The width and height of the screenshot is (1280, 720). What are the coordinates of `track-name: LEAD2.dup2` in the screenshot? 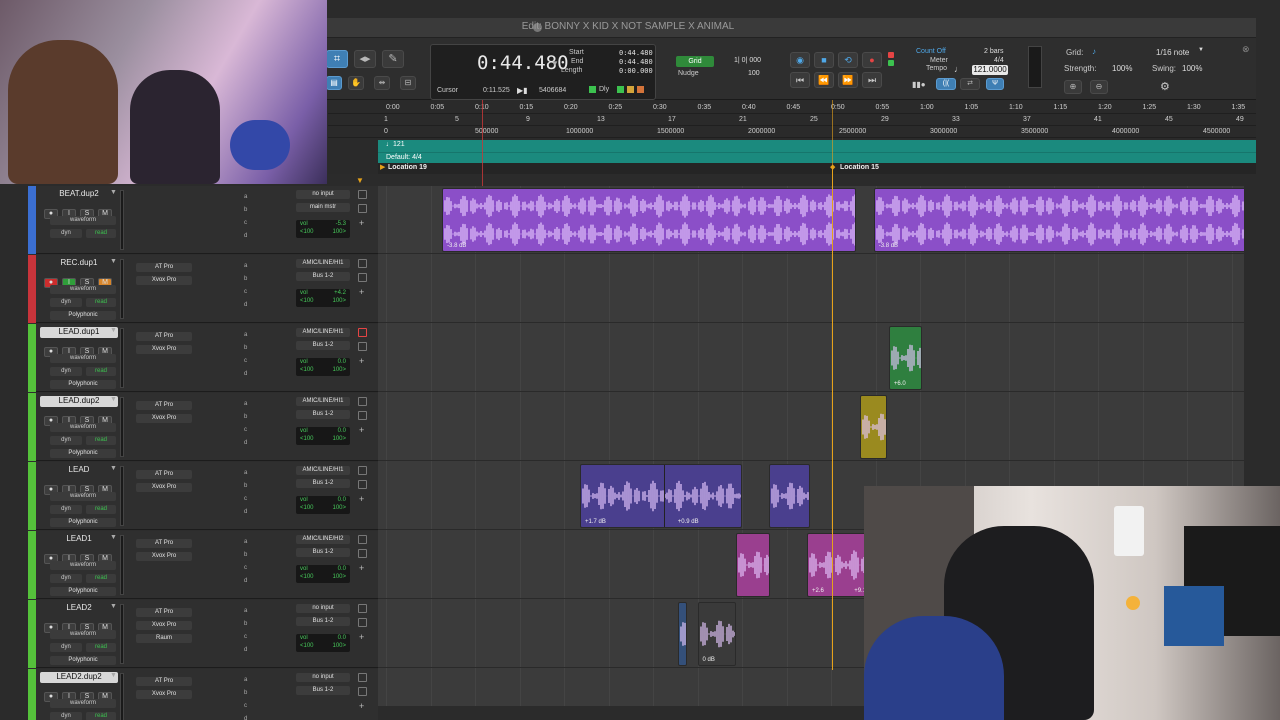 It's located at (79, 677).